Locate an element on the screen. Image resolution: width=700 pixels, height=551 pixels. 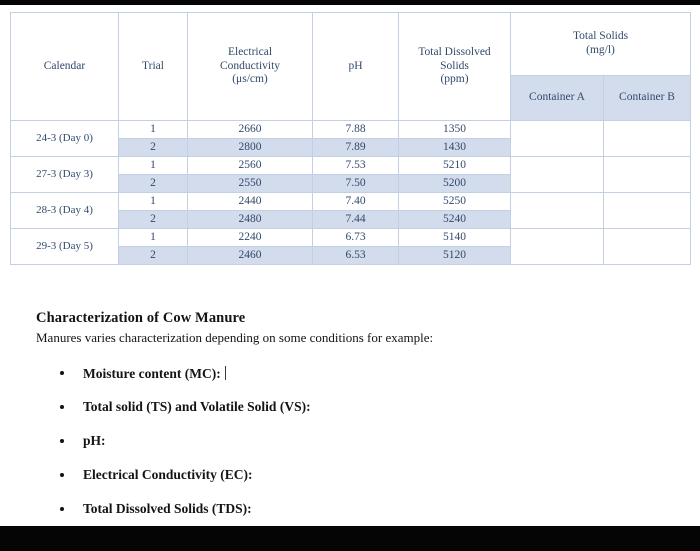
bullet-label: Total Dissolved Solids (TDS): is located at coordinates (167, 509).